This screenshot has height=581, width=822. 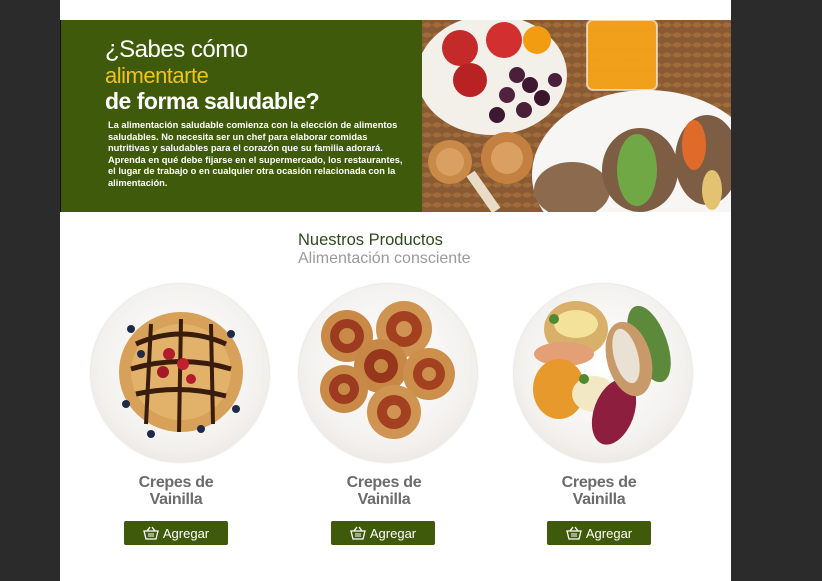 I want to click on products-section-title: Nuestros Productos, so click(x=370, y=240).